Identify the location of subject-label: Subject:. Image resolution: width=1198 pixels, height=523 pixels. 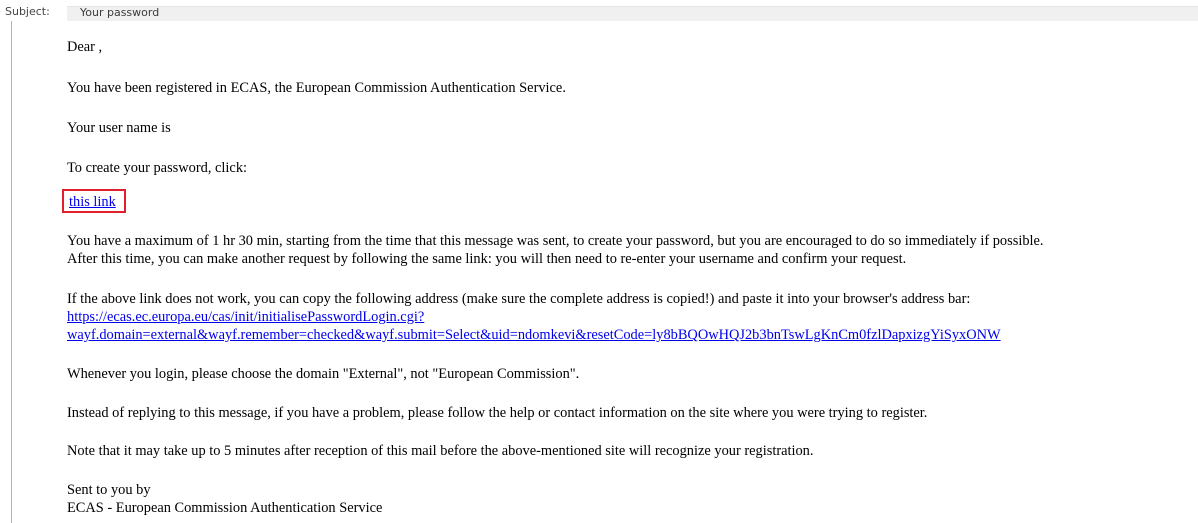
(27, 11).